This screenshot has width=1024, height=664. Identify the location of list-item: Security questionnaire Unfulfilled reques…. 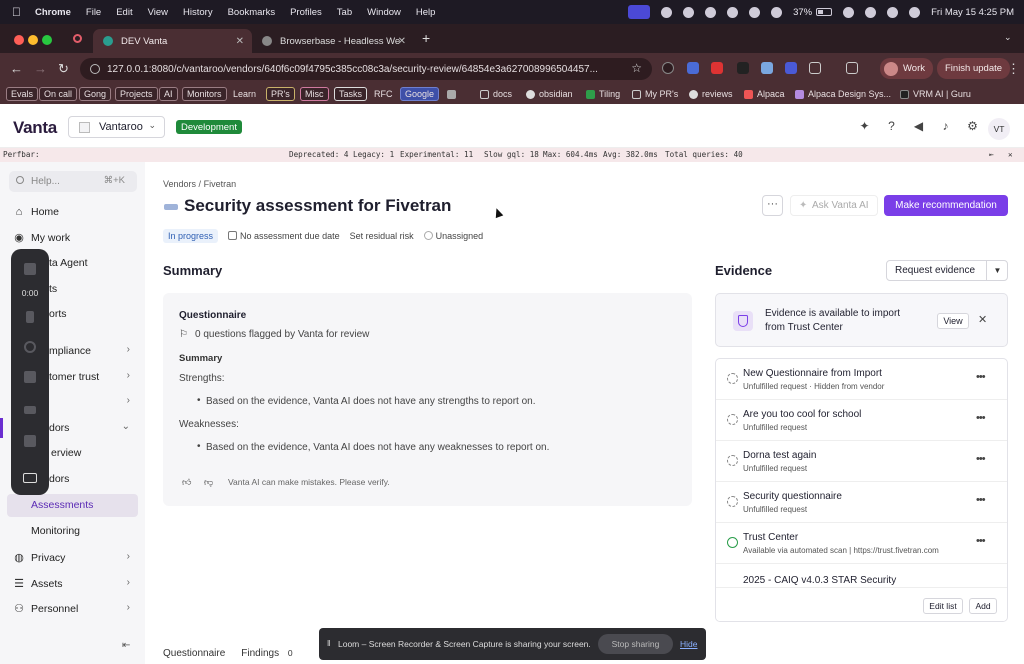
(861, 502).